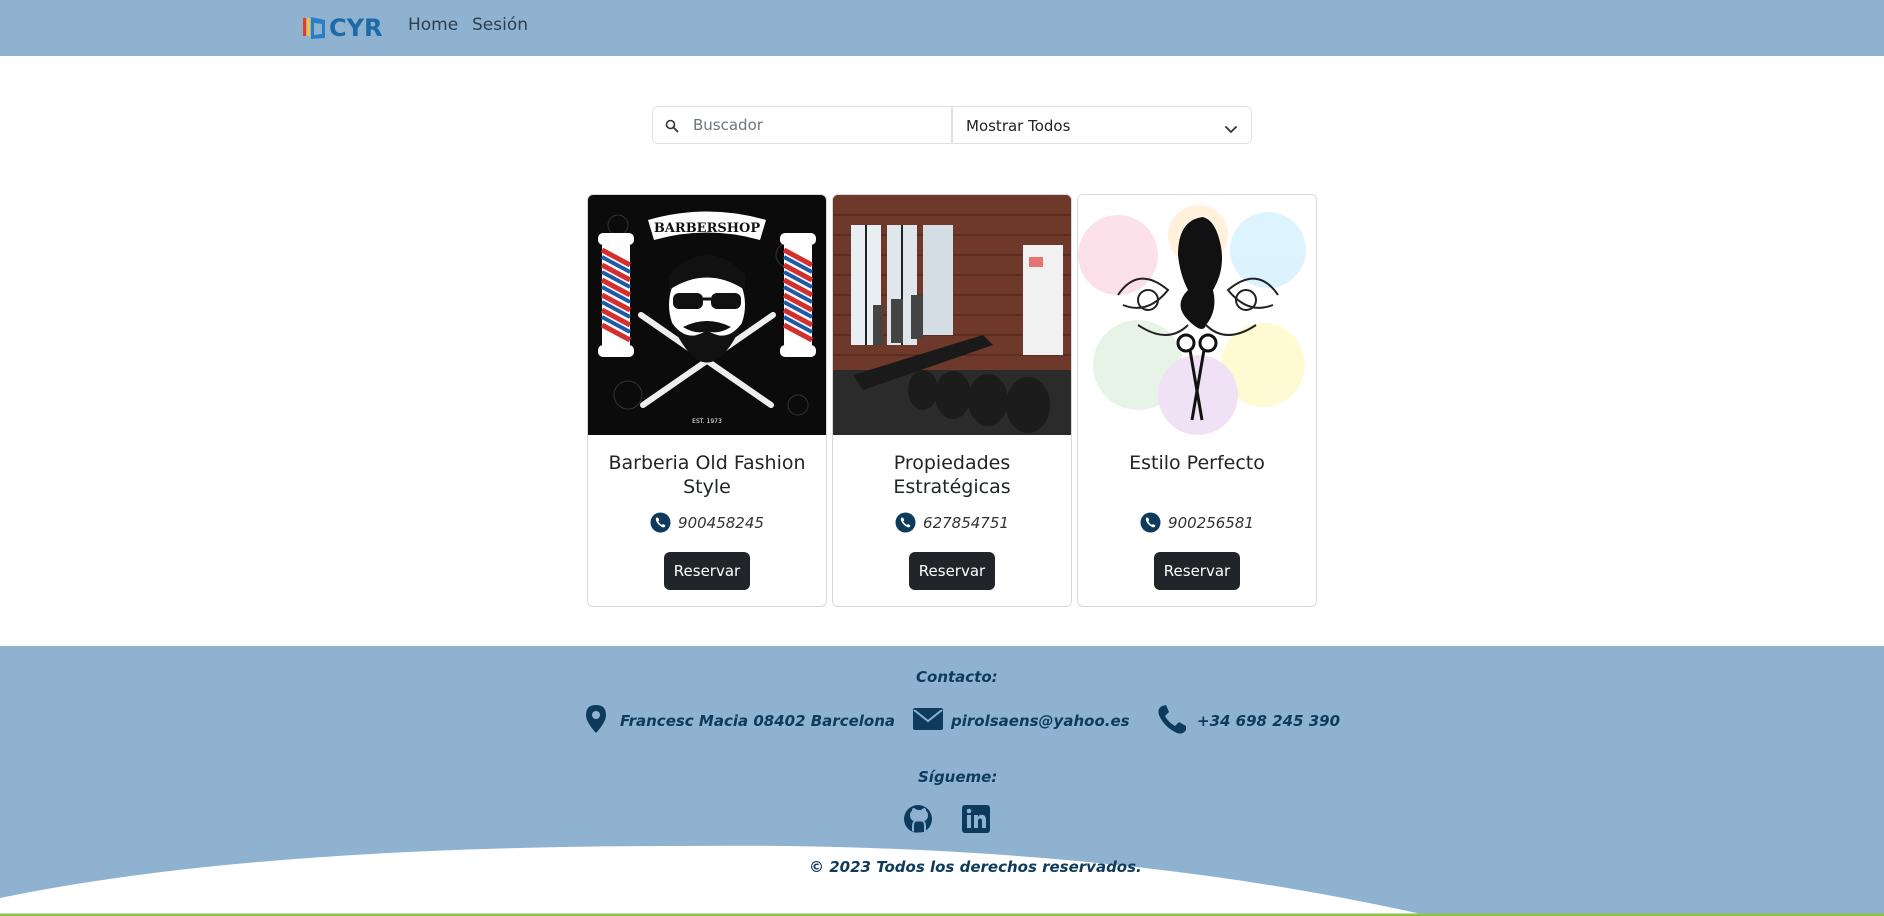 This screenshot has width=1884, height=916. What do you see at coordinates (1018, 126) in the screenshot?
I see `filter-selected-value: Mostrar Todos` at bounding box center [1018, 126].